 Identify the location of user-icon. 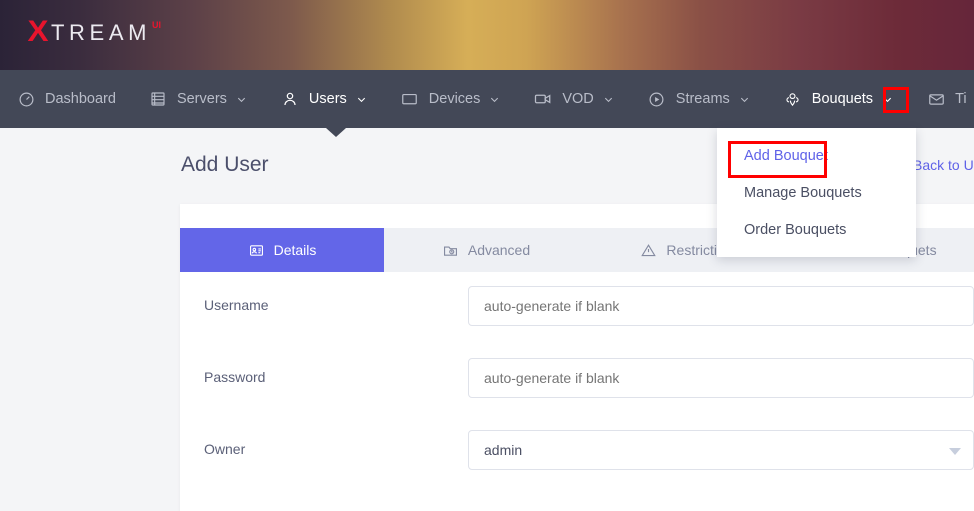
(290, 99).